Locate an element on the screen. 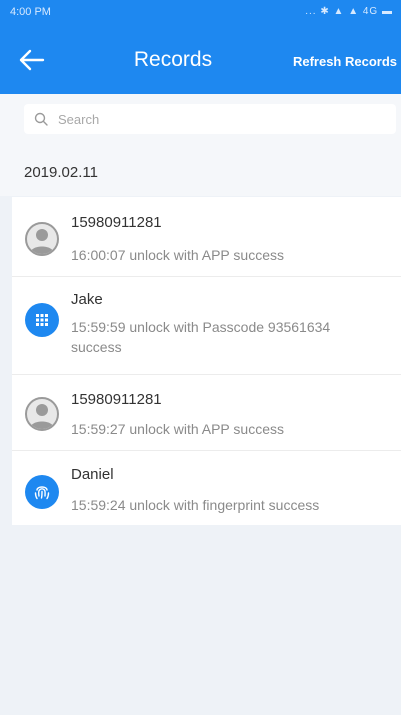 This screenshot has height=715, width=401. status-bar: 4:00 PM ... ✱ ▲ ▲ 4G ▬ is located at coordinates (200, 13).